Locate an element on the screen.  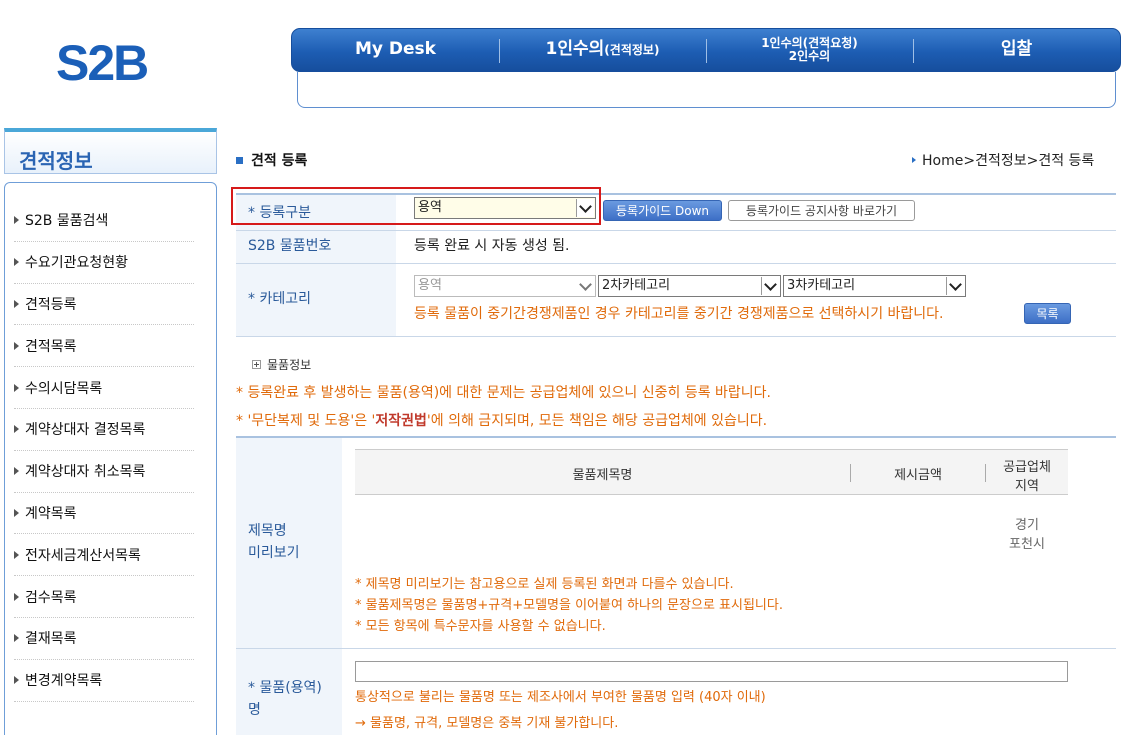
item-name-label-1: * 물품(용역) is located at coordinates (285, 688).